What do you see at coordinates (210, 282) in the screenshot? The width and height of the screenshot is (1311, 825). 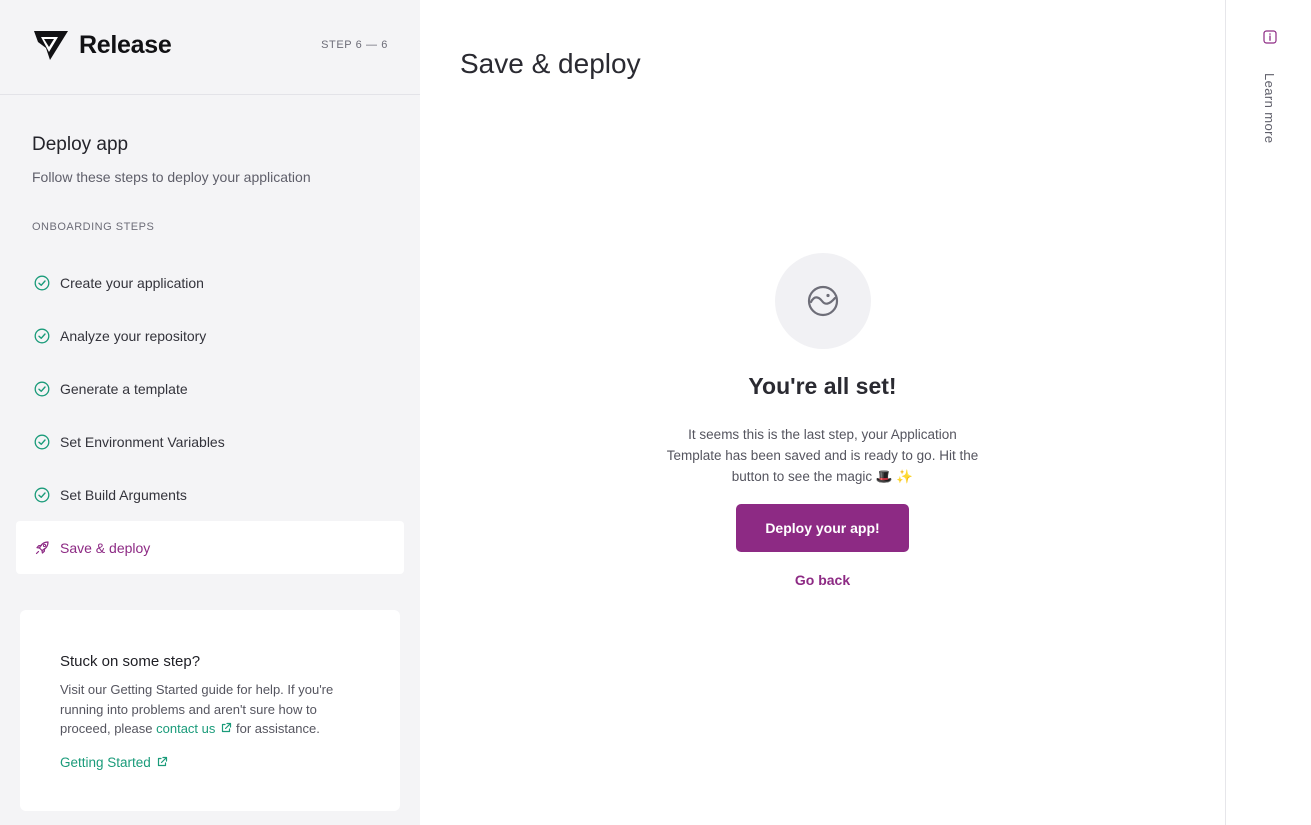 I see `step-create-application: Create your application` at bounding box center [210, 282].